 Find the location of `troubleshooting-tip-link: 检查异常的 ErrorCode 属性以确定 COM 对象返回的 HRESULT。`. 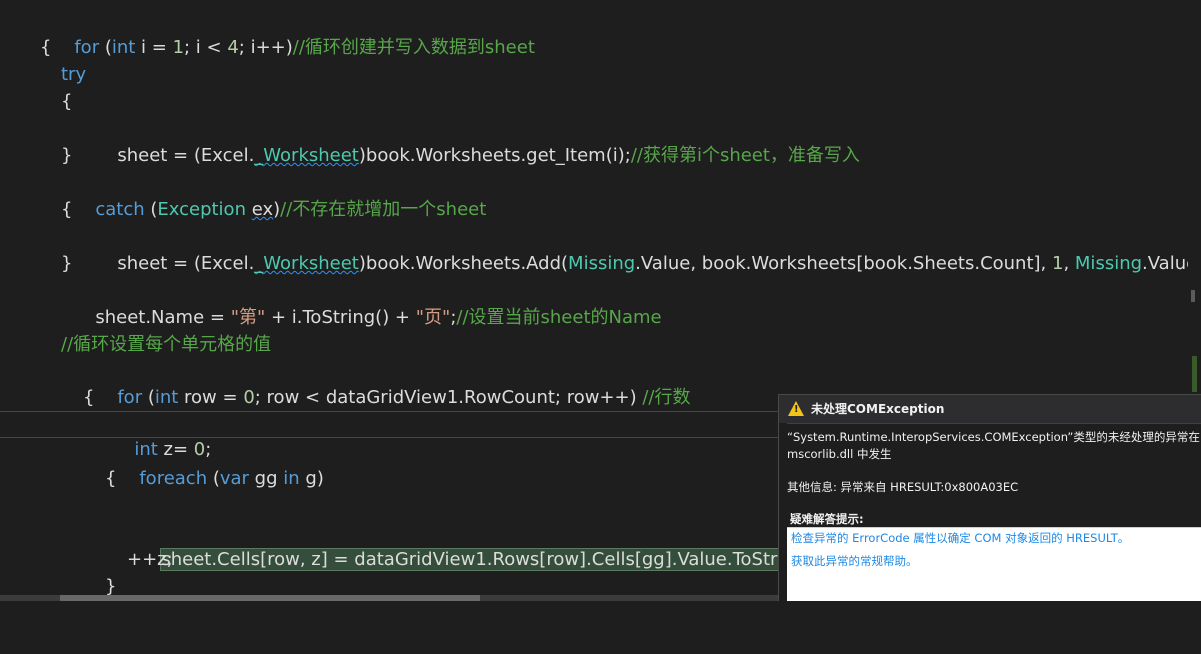

troubleshooting-tip-link: 检查异常的 ErrorCode 属性以确定 COM 对象返回的 HRESULT。 is located at coordinates (960, 538).